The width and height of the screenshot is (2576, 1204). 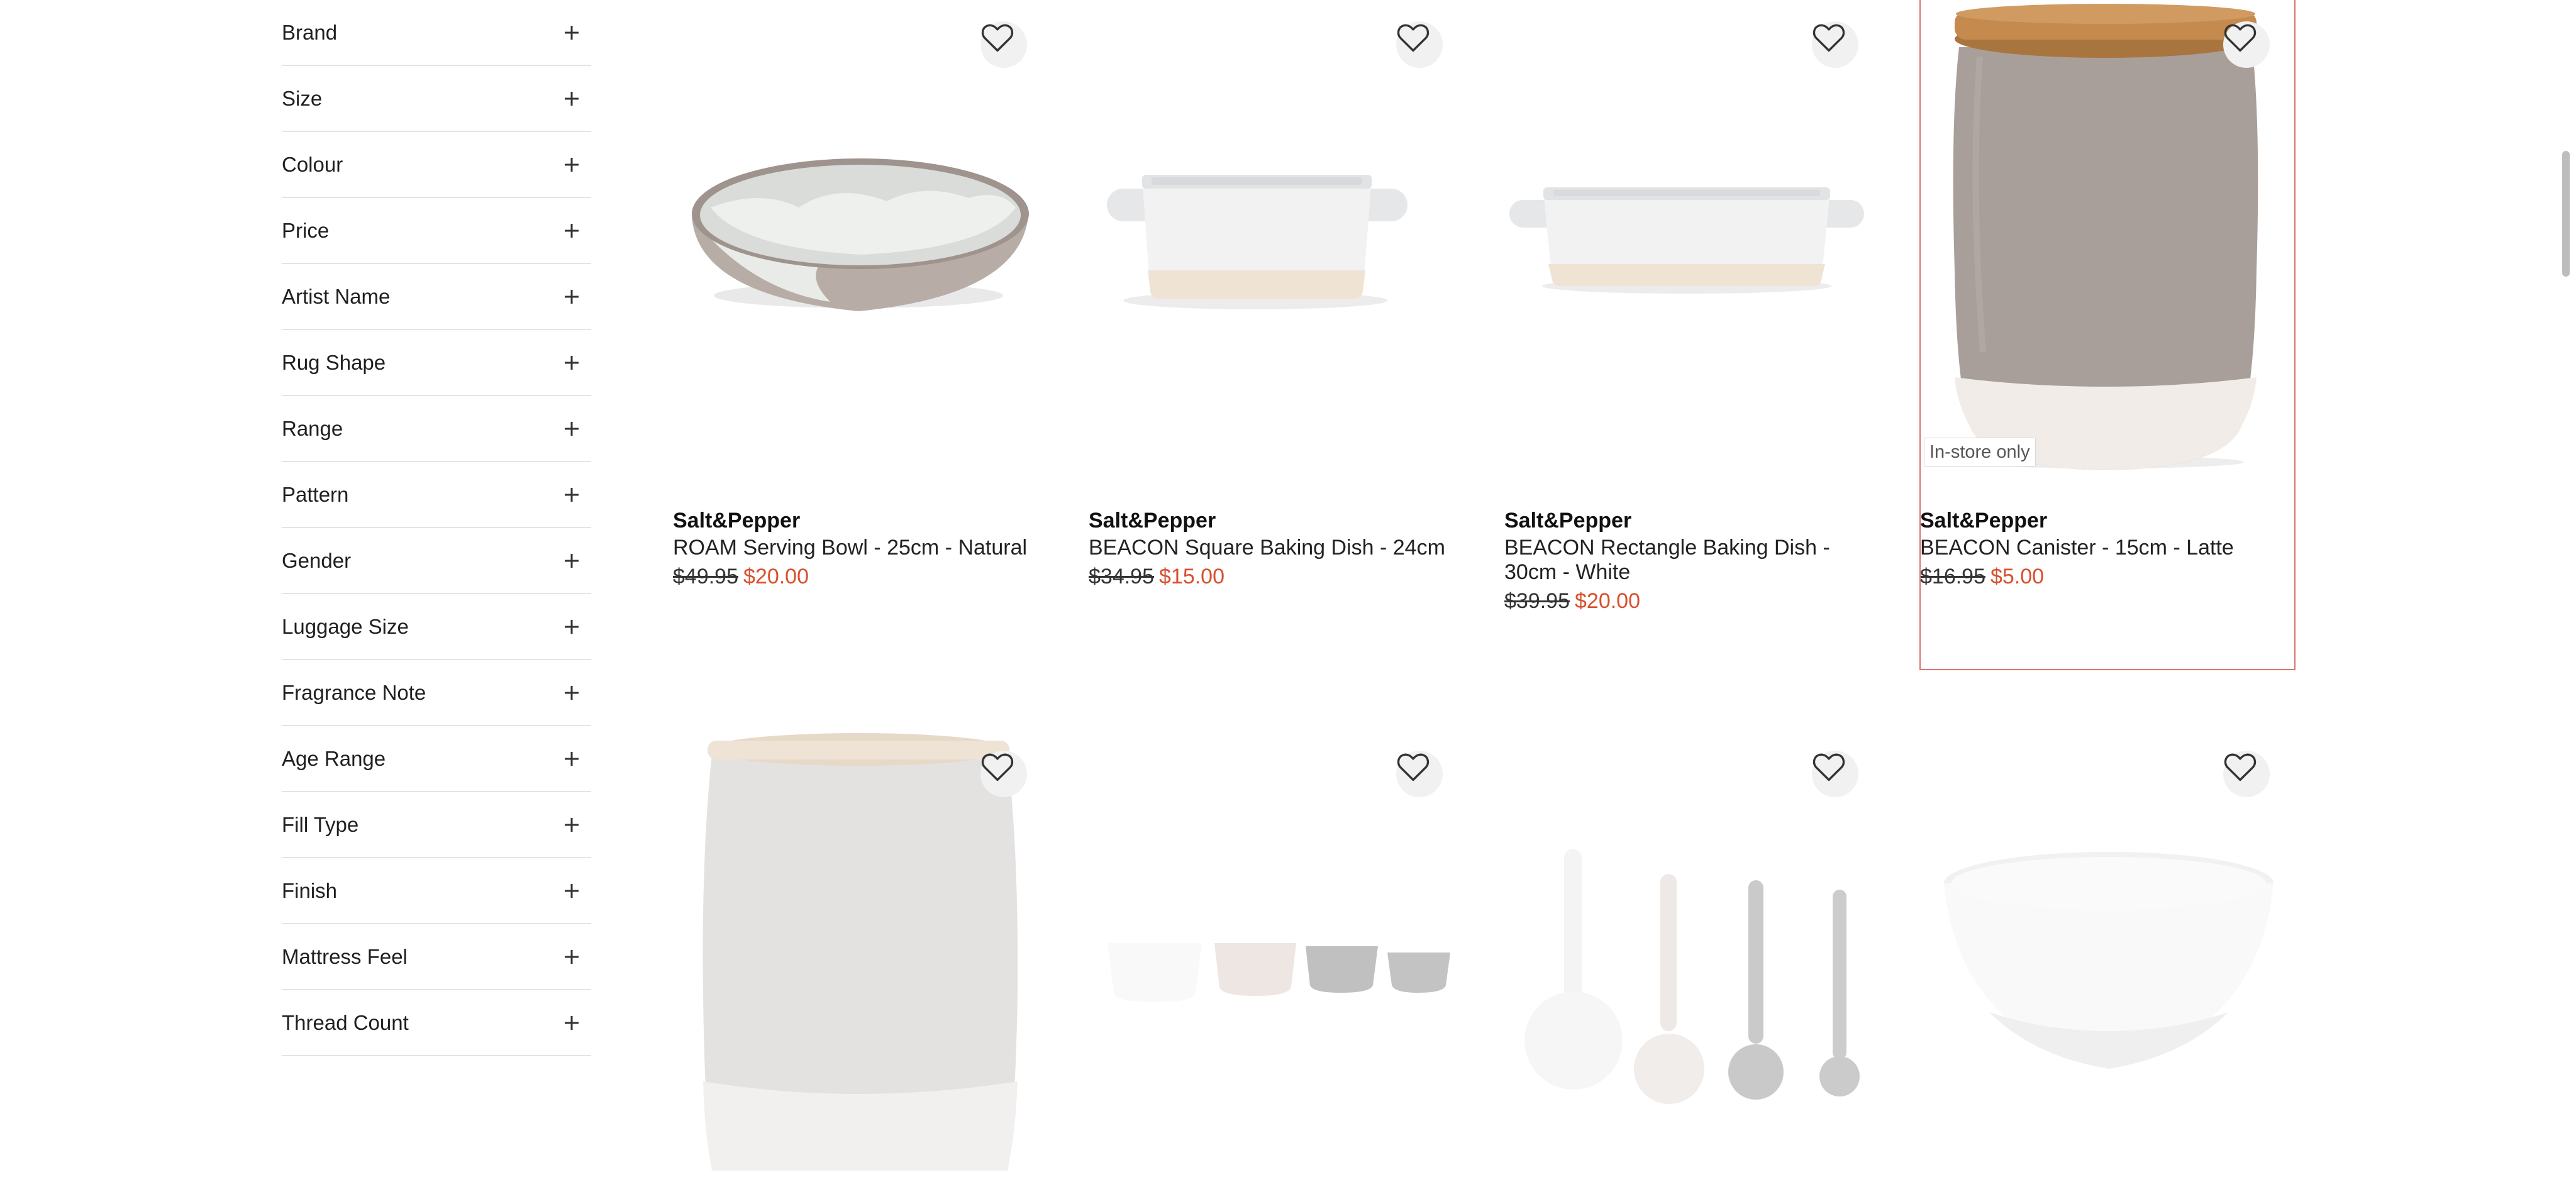 What do you see at coordinates (2105, 237) in the screenshot?
I see `canister-image` at bounding box center [2105, 237].